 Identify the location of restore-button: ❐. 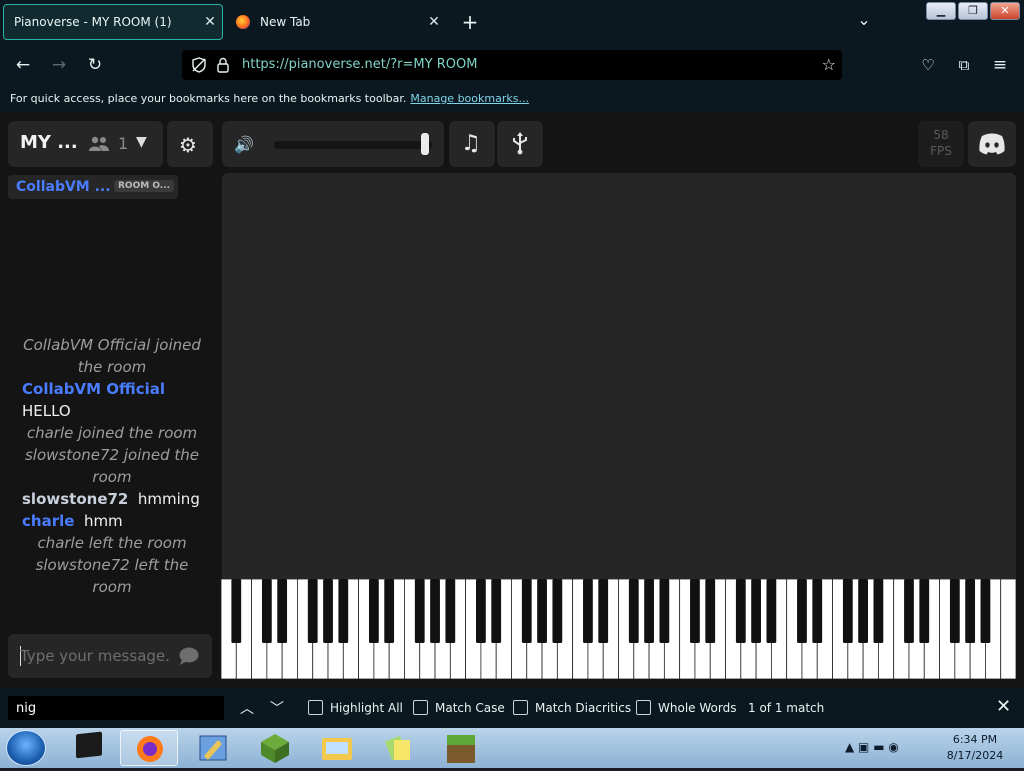
(973, 11).